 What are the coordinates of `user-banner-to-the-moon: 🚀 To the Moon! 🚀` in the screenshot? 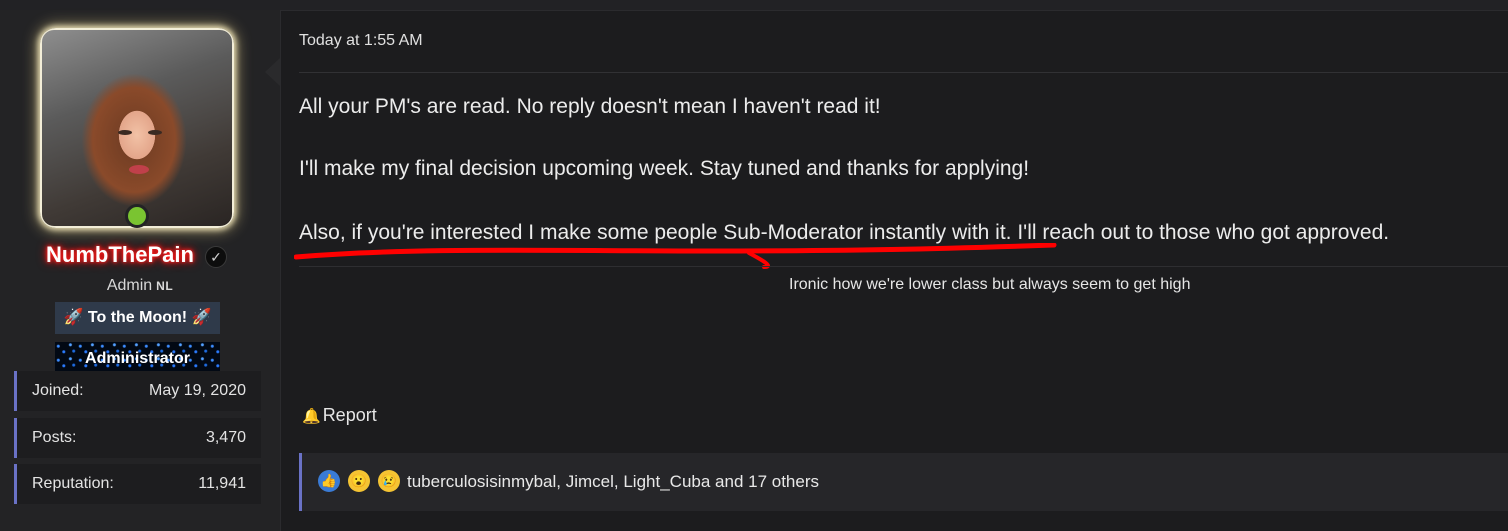 It's located at (137, 318).